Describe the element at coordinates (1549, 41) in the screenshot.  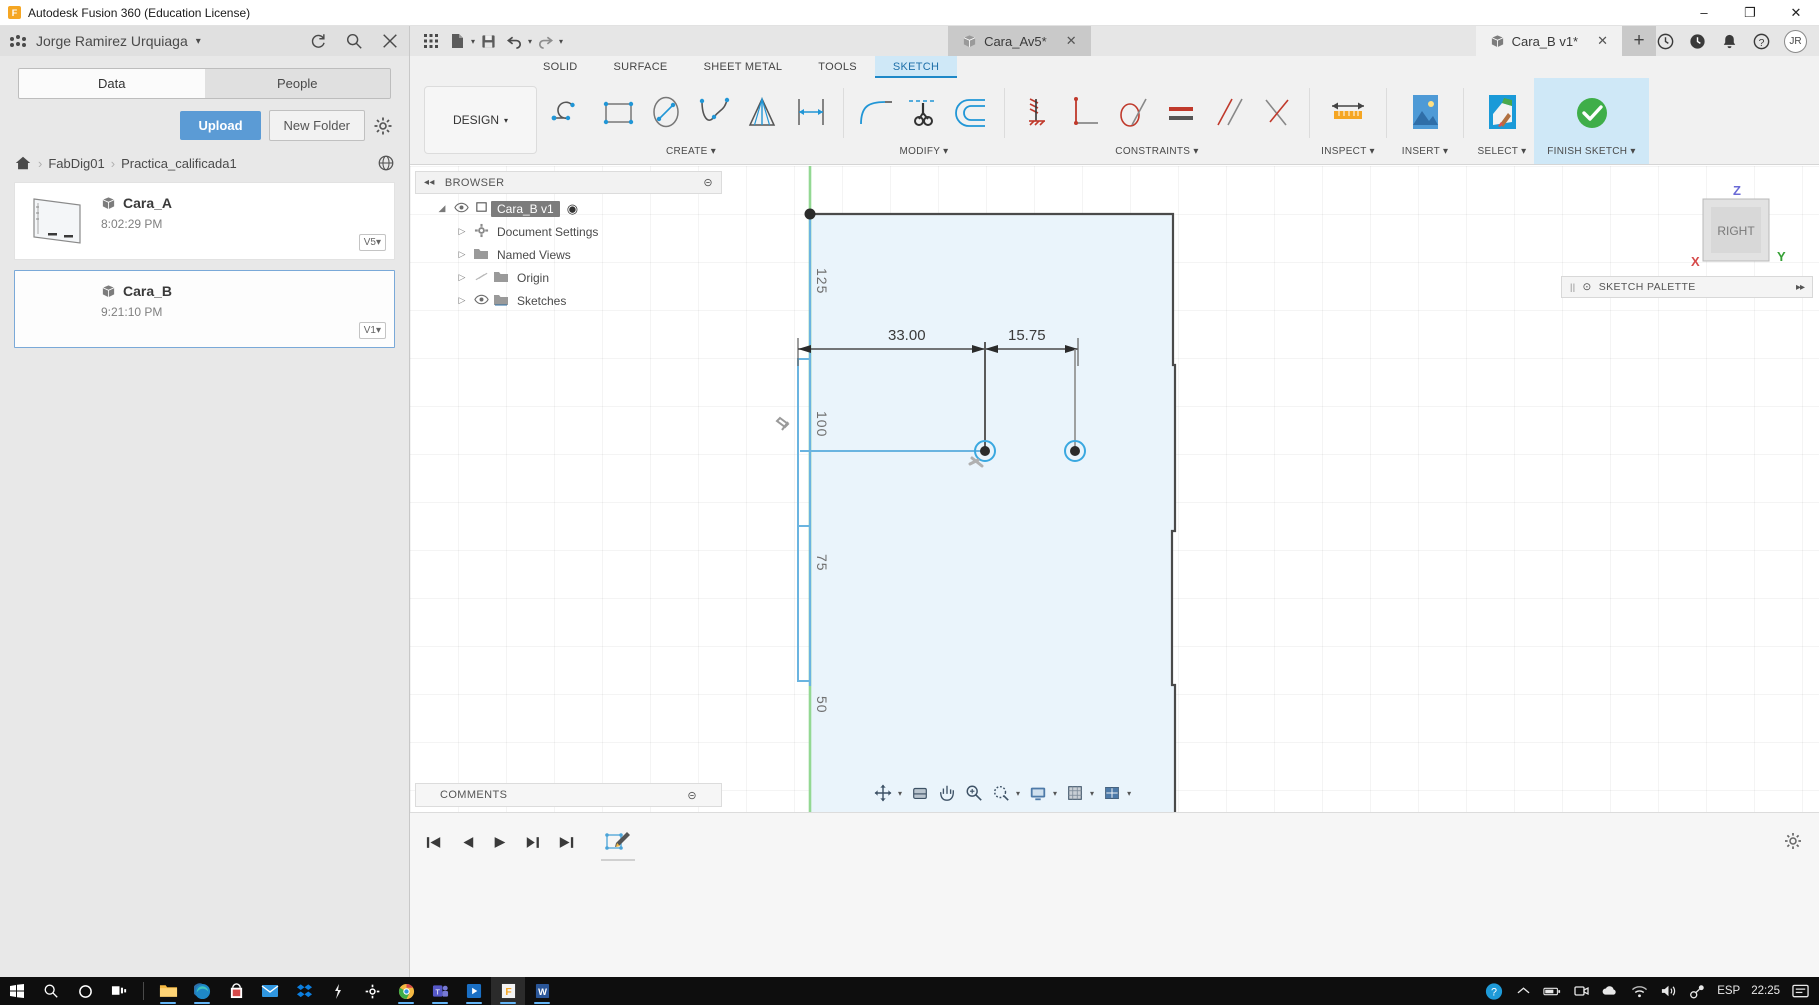
I see `document-tab-cara-b: Cara_B v1* ✕` at that location.